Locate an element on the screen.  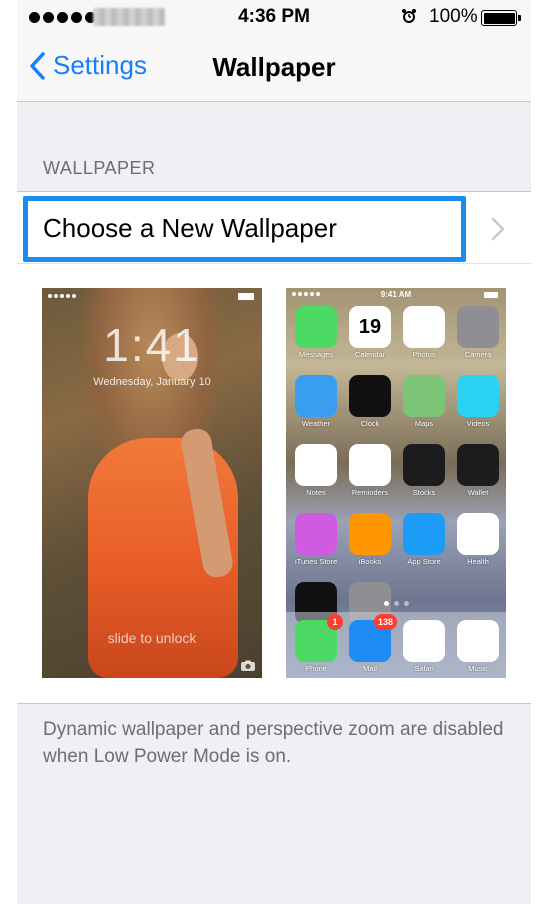
app-label: Reminders is located at coordinates (370, 492).